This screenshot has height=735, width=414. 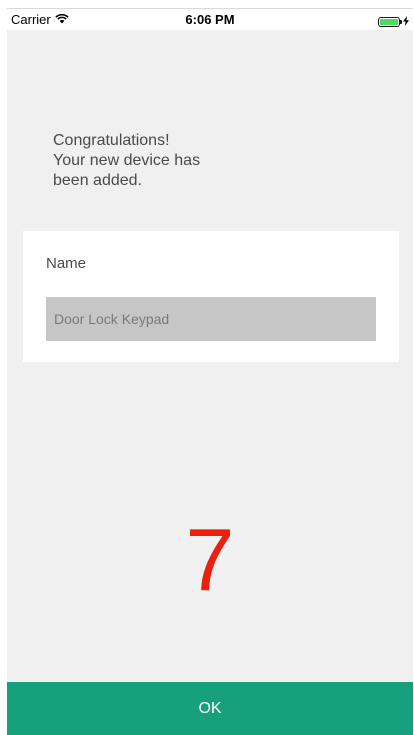 I want to click on status-time: 6:06 PM, so click(x=210, y=19).